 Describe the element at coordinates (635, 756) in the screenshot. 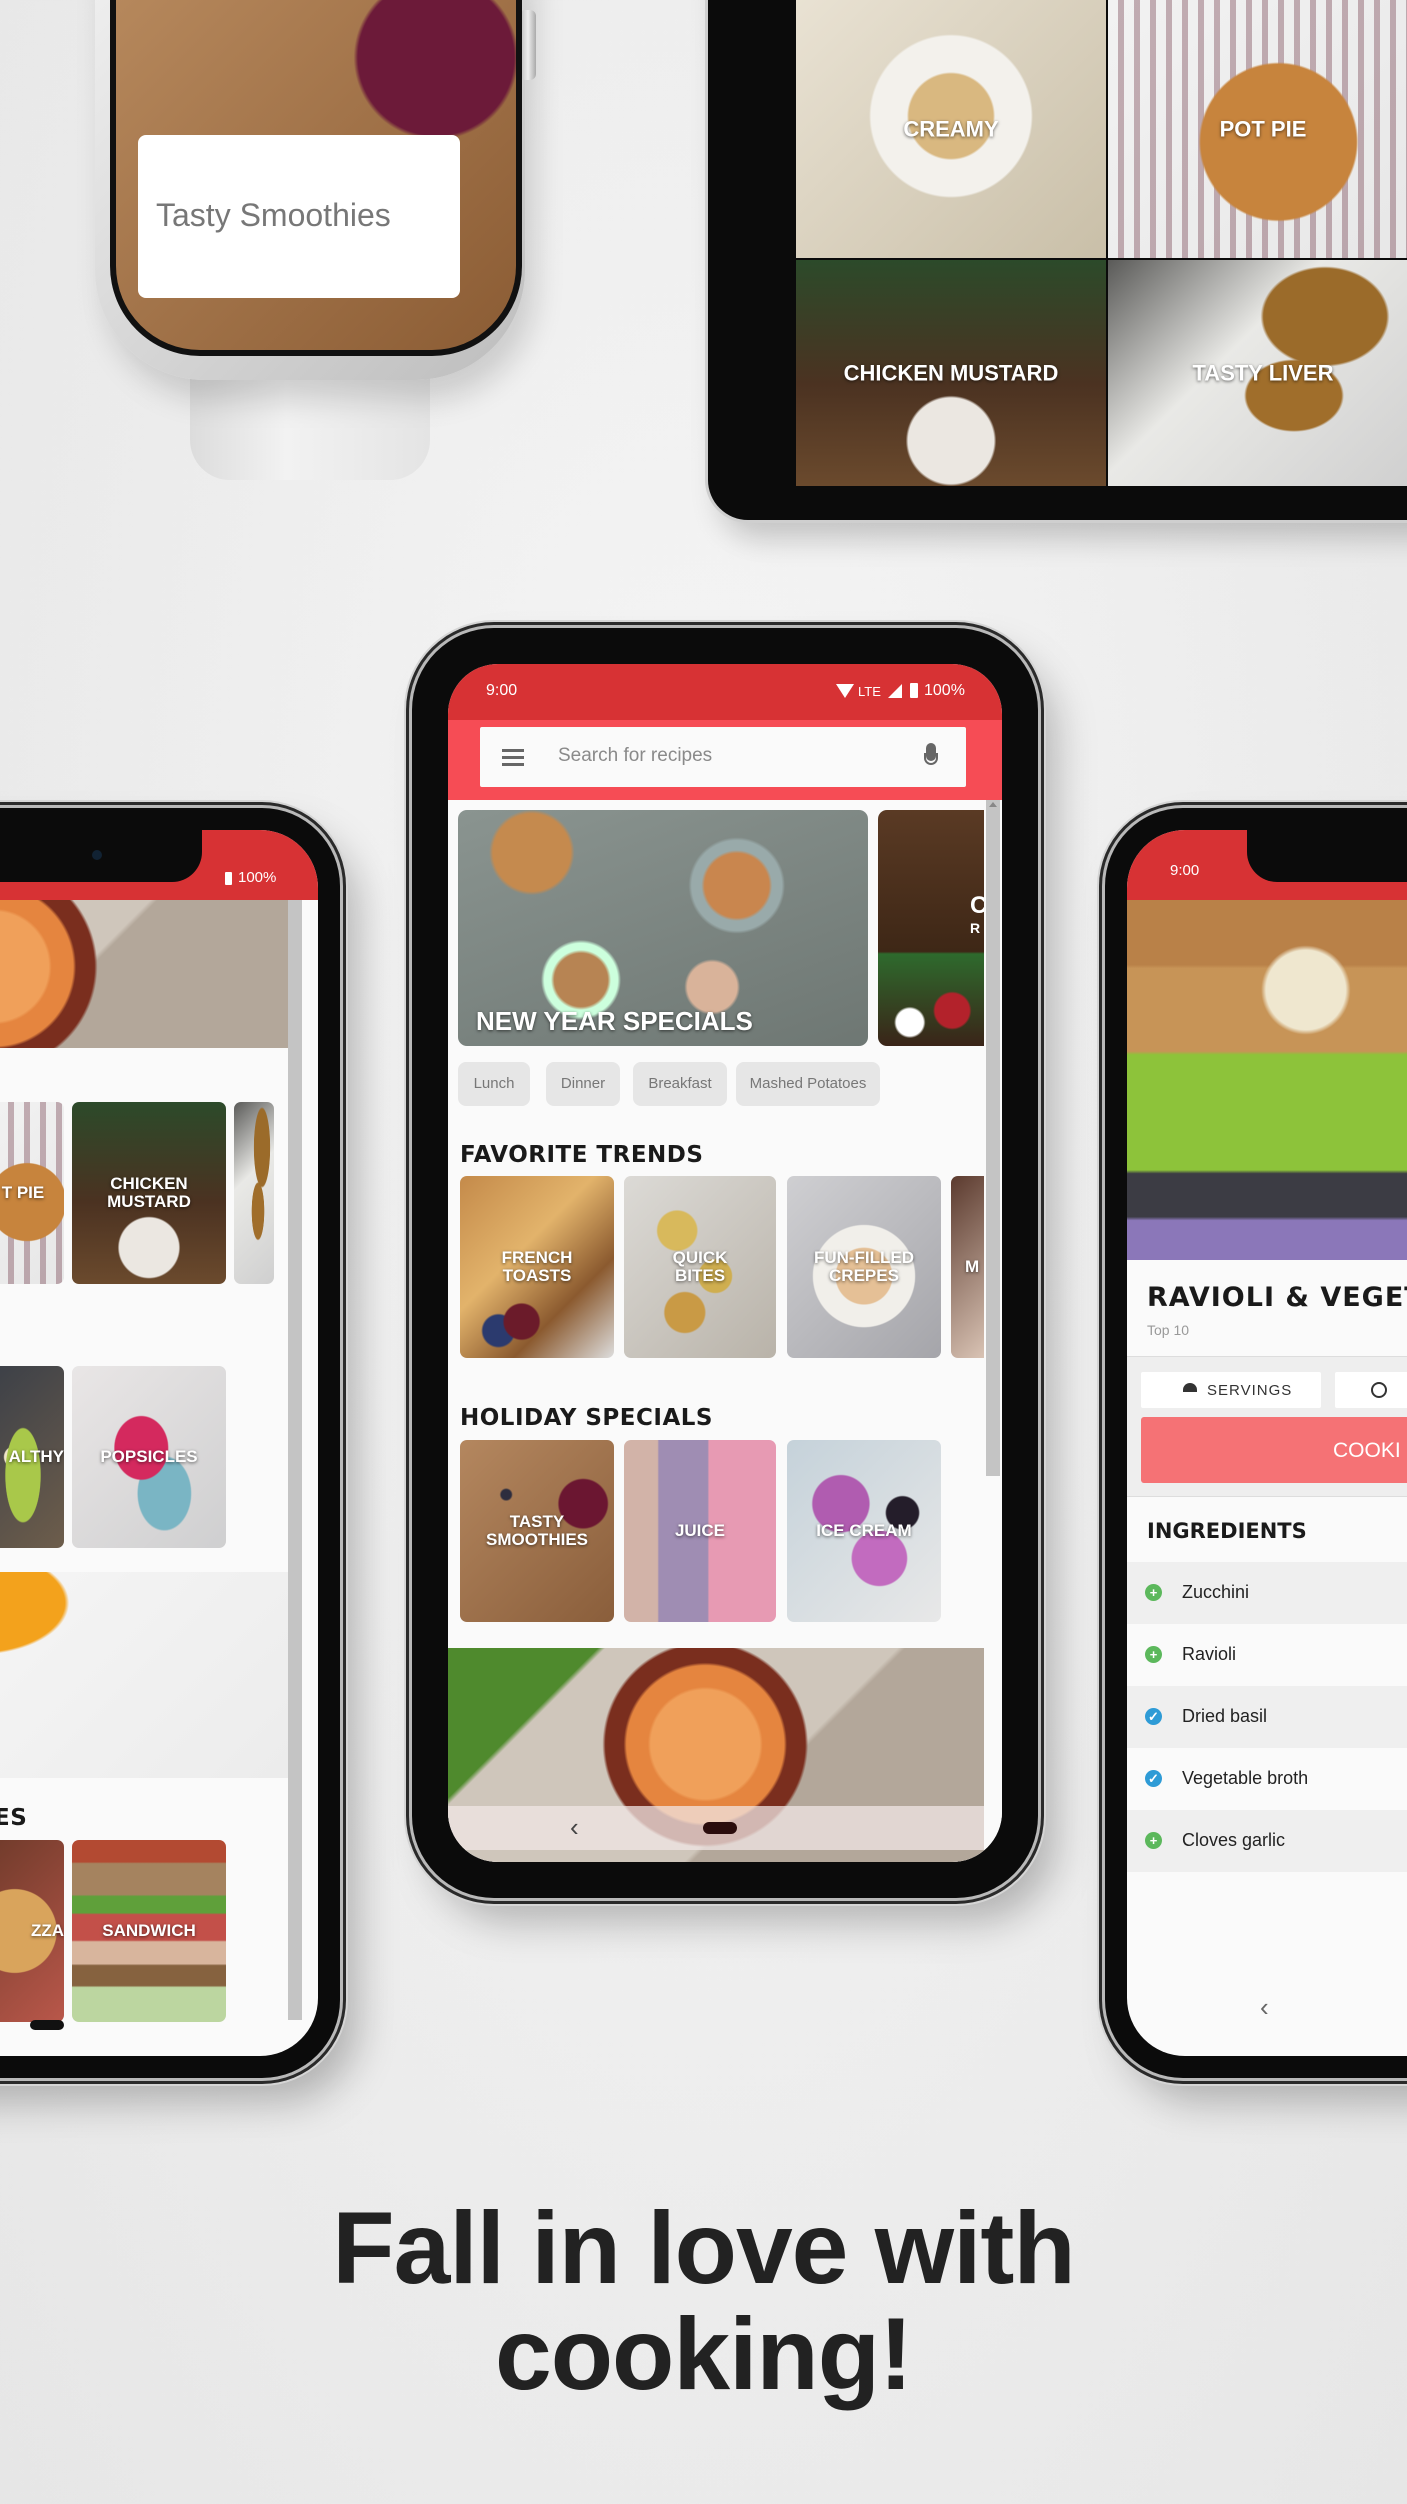

I see `search-input: Search for recipes` at that location.